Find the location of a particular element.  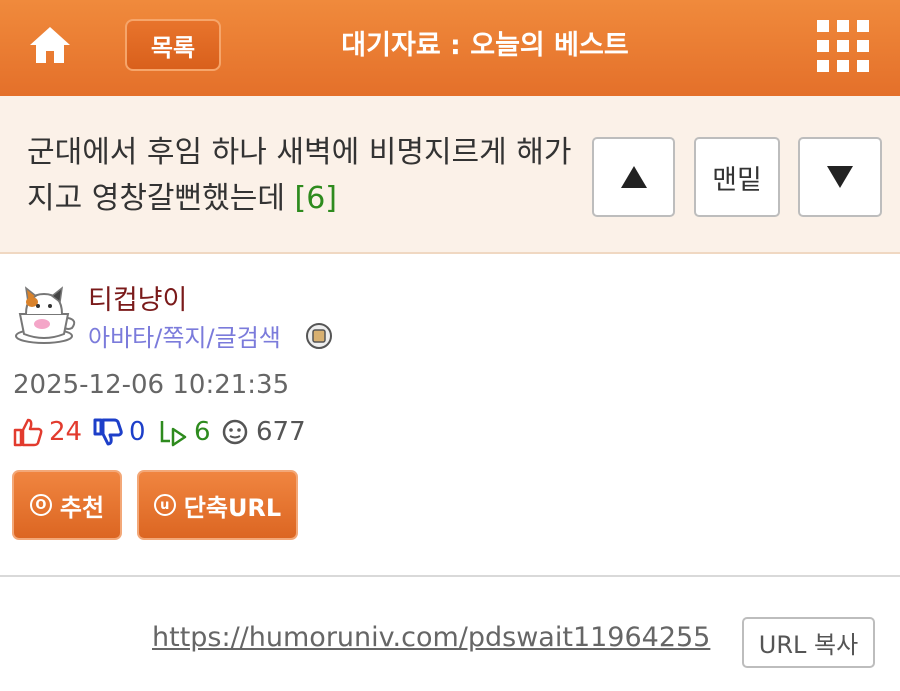

triangle-down-icon is located at coordinates (840, 177).